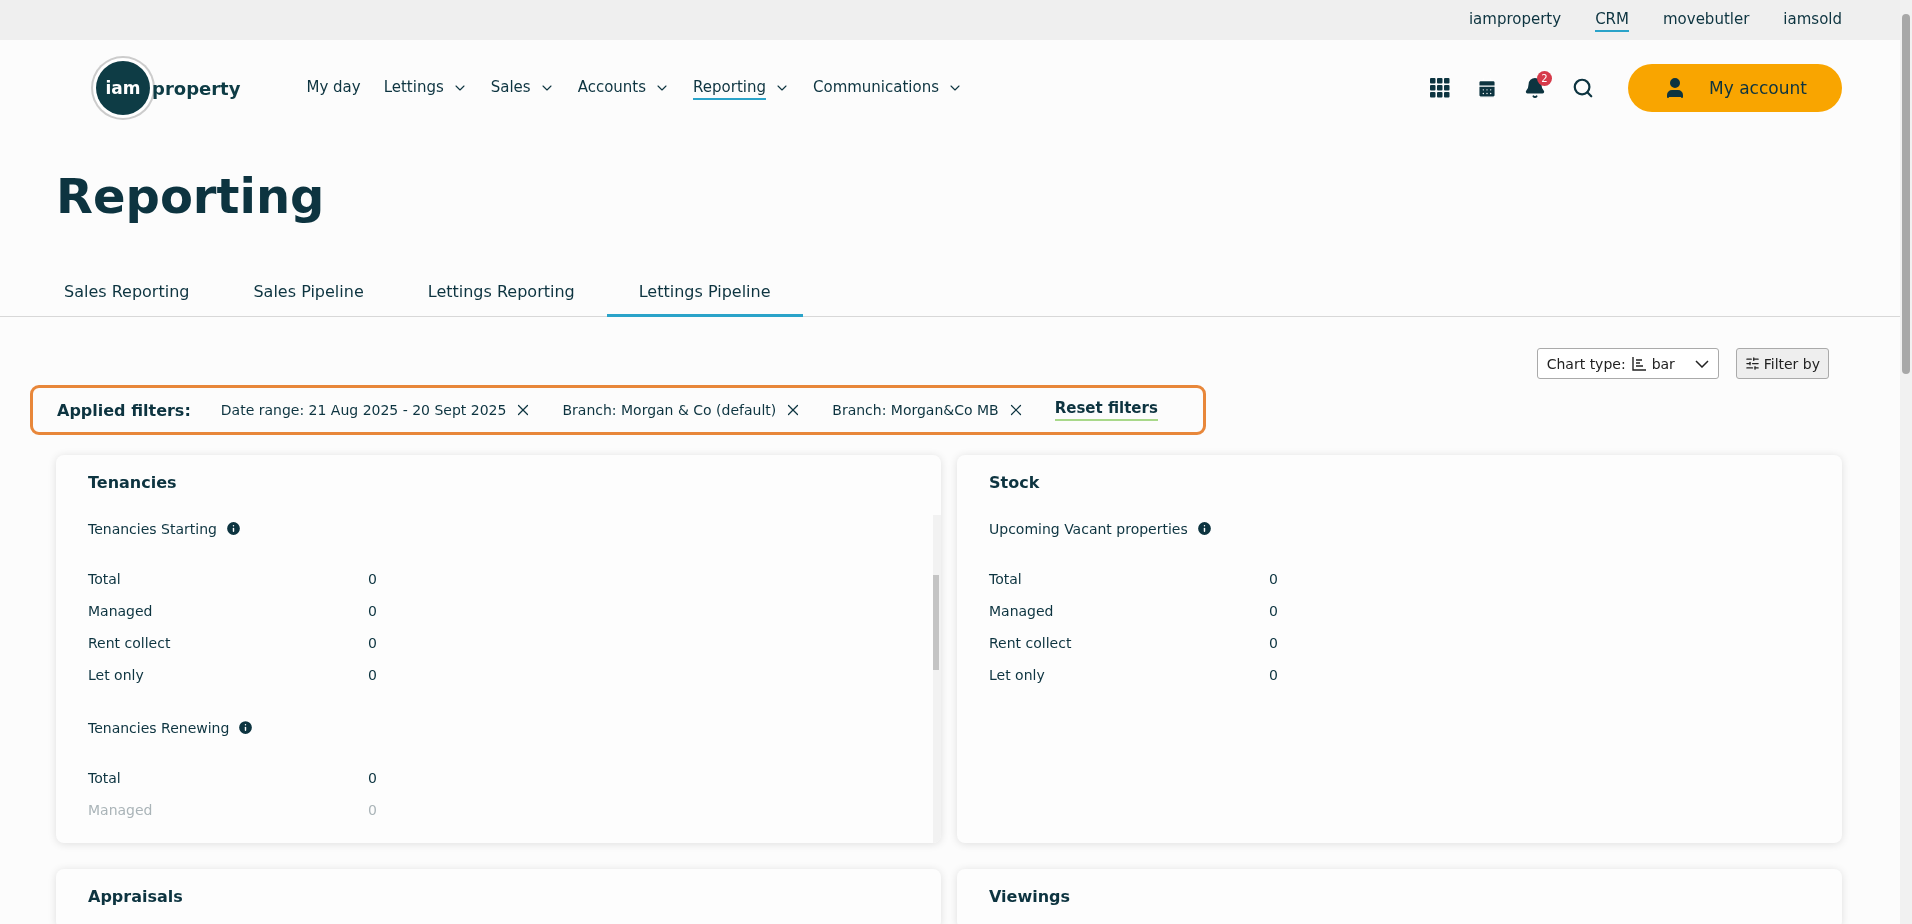  Describe the element at coordinates (376, 410) in the screenshot. I see `filter-chip: Date range: 21 Aug 2025 - 20 Sept 2025` at that location.